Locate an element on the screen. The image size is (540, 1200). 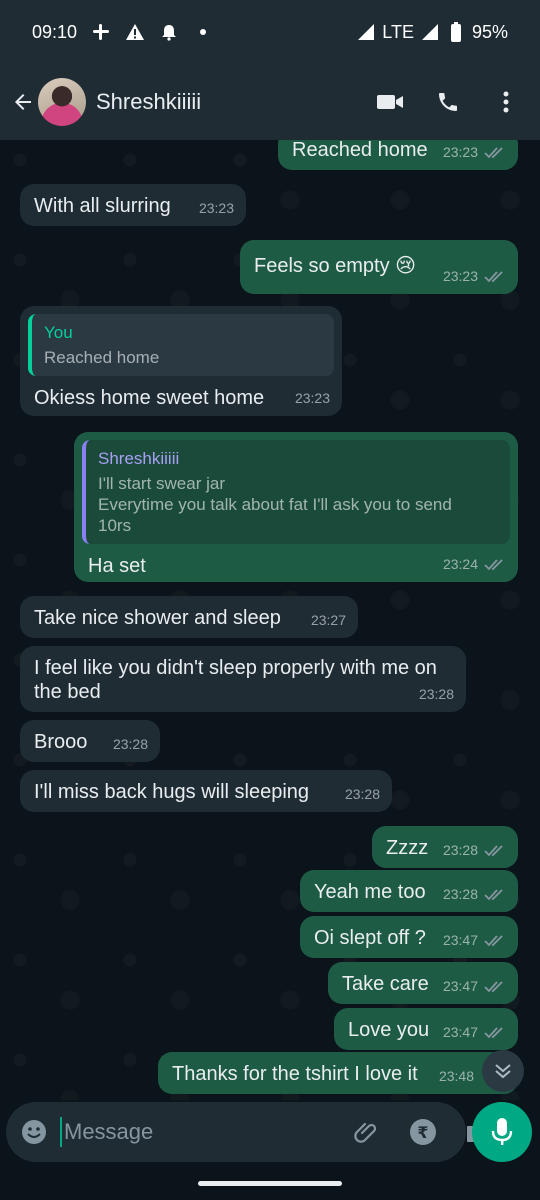
message-text: Take nice shower and sleep is located at coordinates (157, 618).